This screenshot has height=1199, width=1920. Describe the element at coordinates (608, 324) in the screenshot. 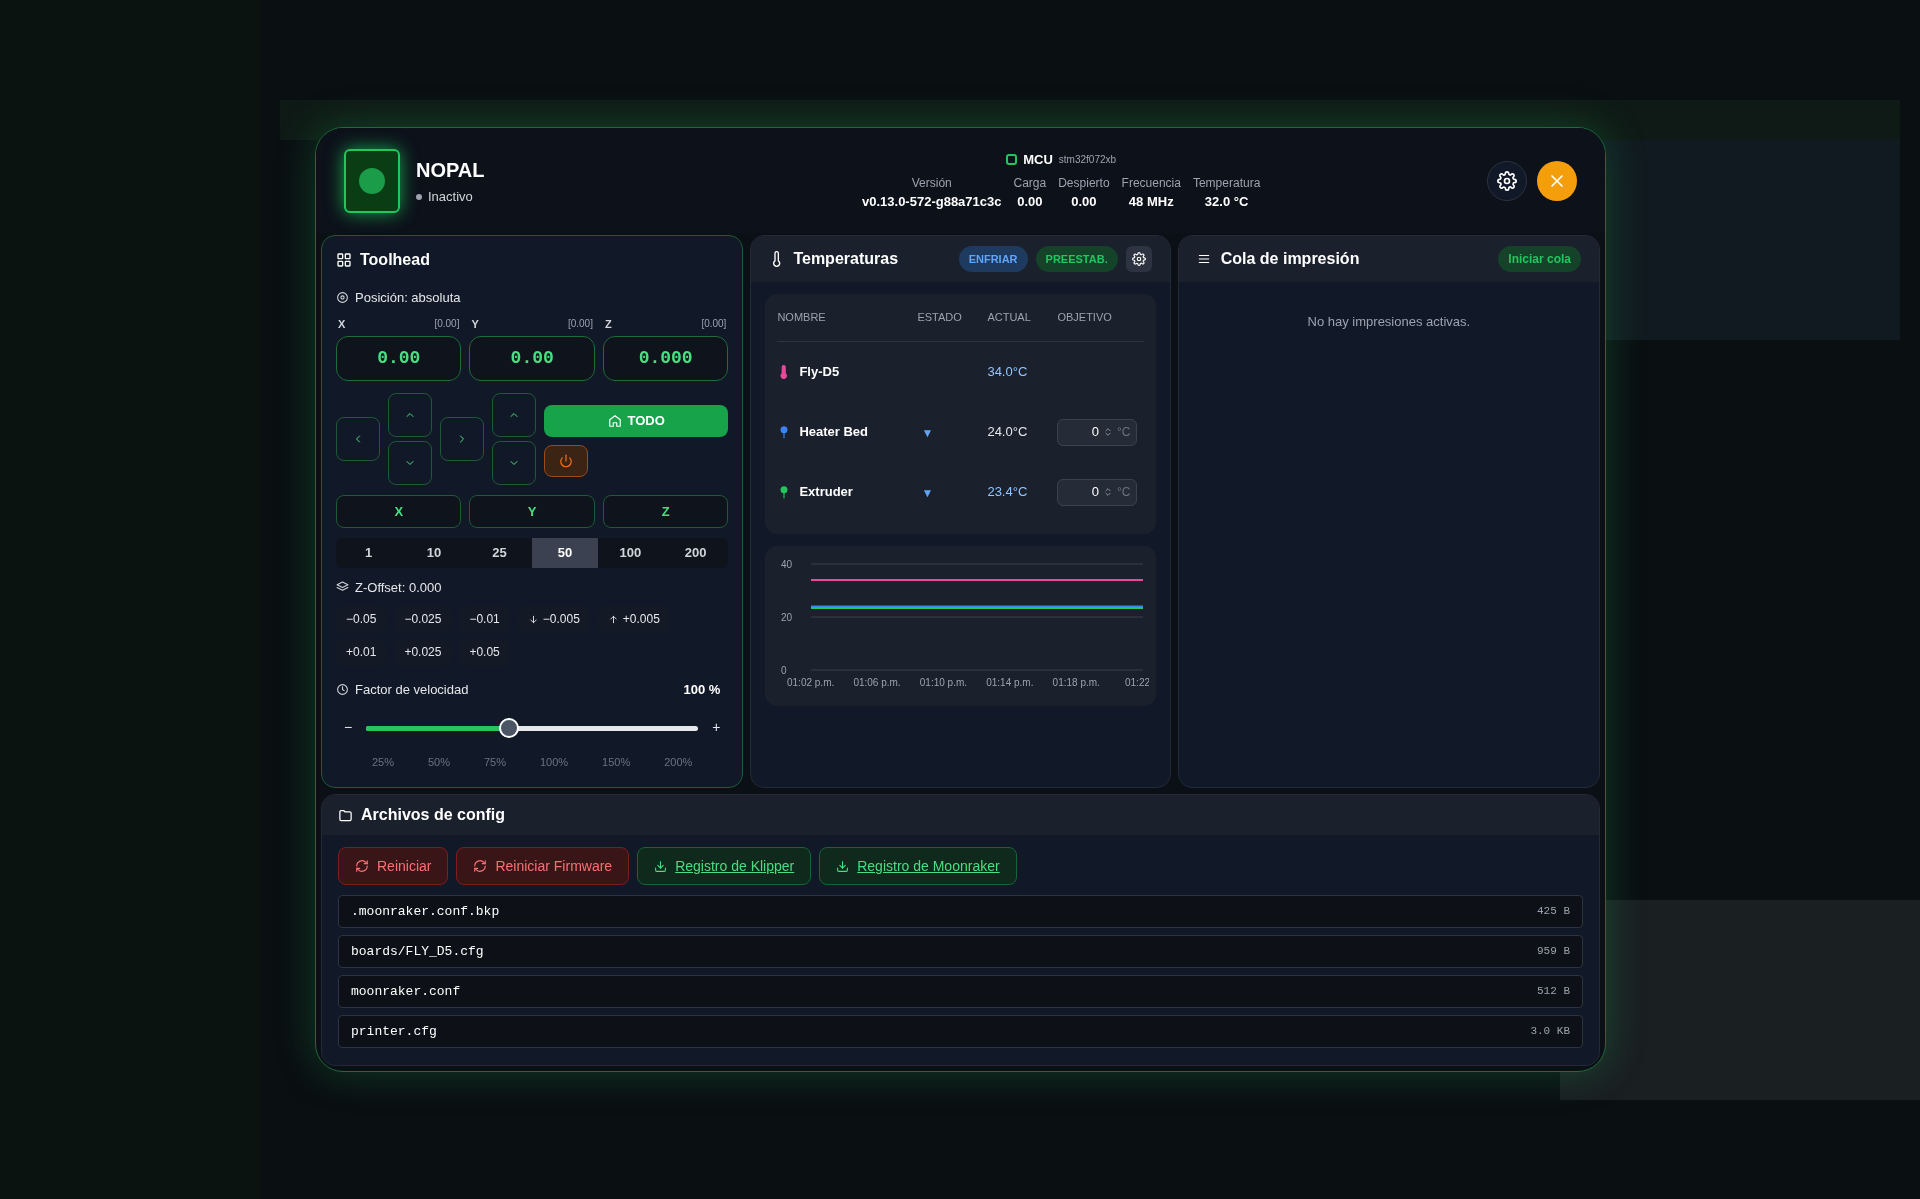

I see `axis-label: Z` at that location.